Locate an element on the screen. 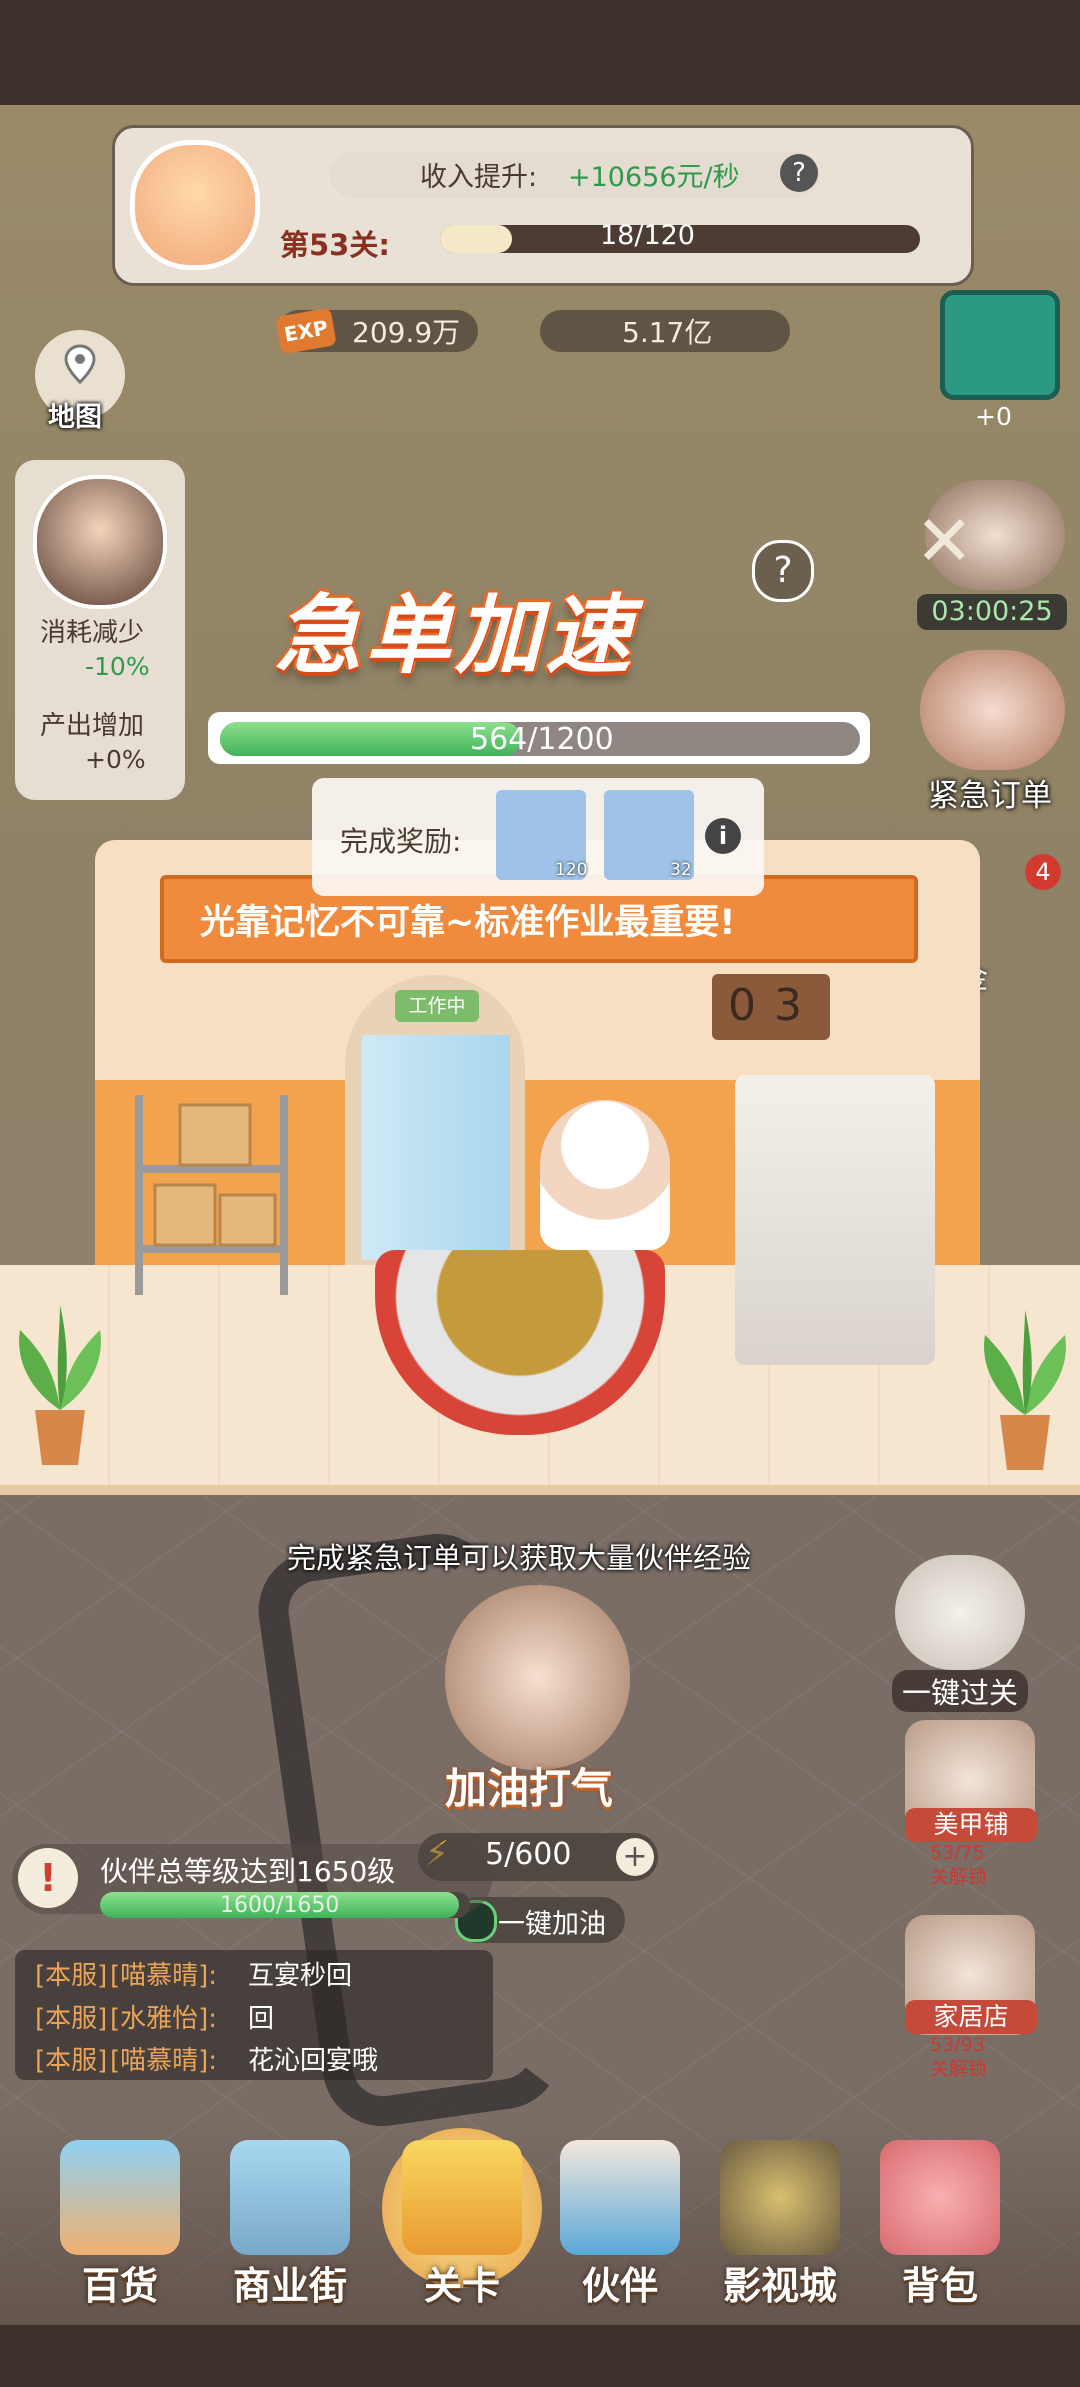 The image size is (1080, 2387). income-help-icon: ? is located at coordinates (799, 173).